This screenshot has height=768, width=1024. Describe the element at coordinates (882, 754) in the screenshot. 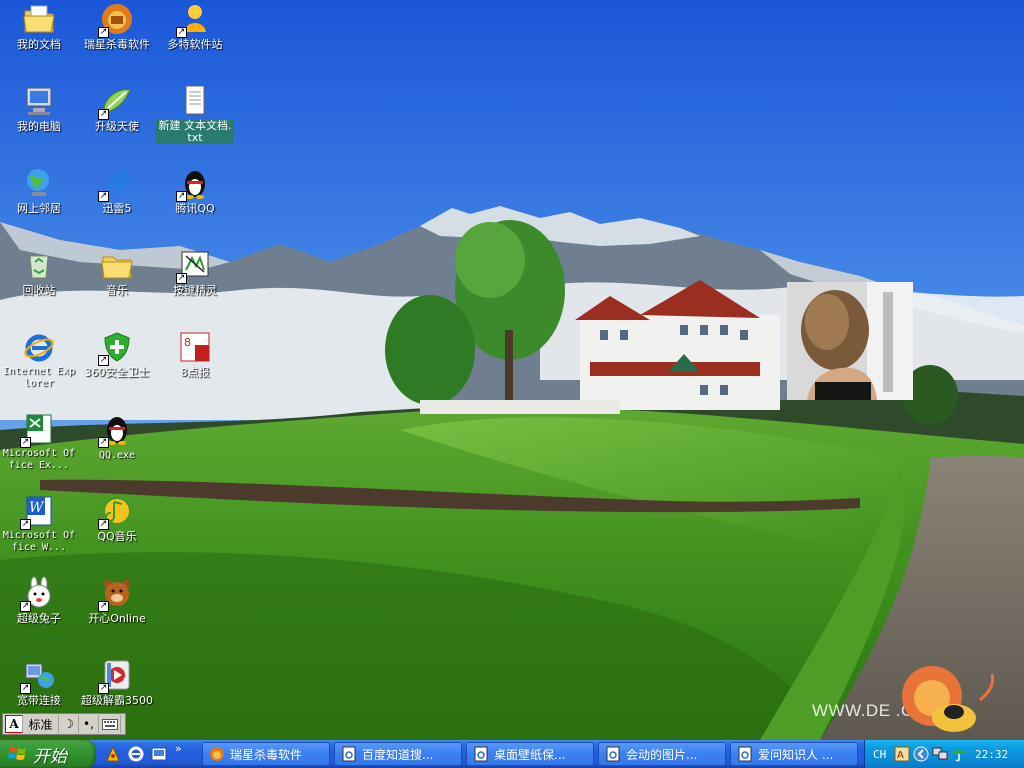

I see `language-indicator: CH` at that location.